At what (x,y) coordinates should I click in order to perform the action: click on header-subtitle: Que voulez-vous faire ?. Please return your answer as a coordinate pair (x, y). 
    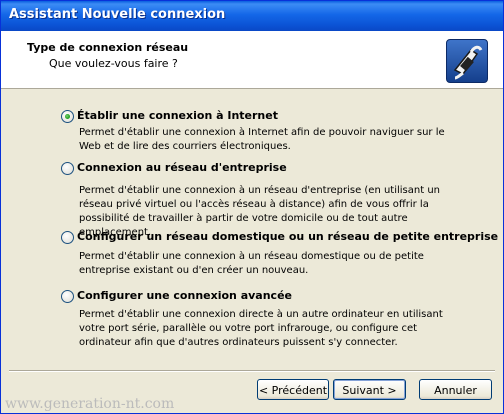
    Looking at the image, I should click on (113, 63).